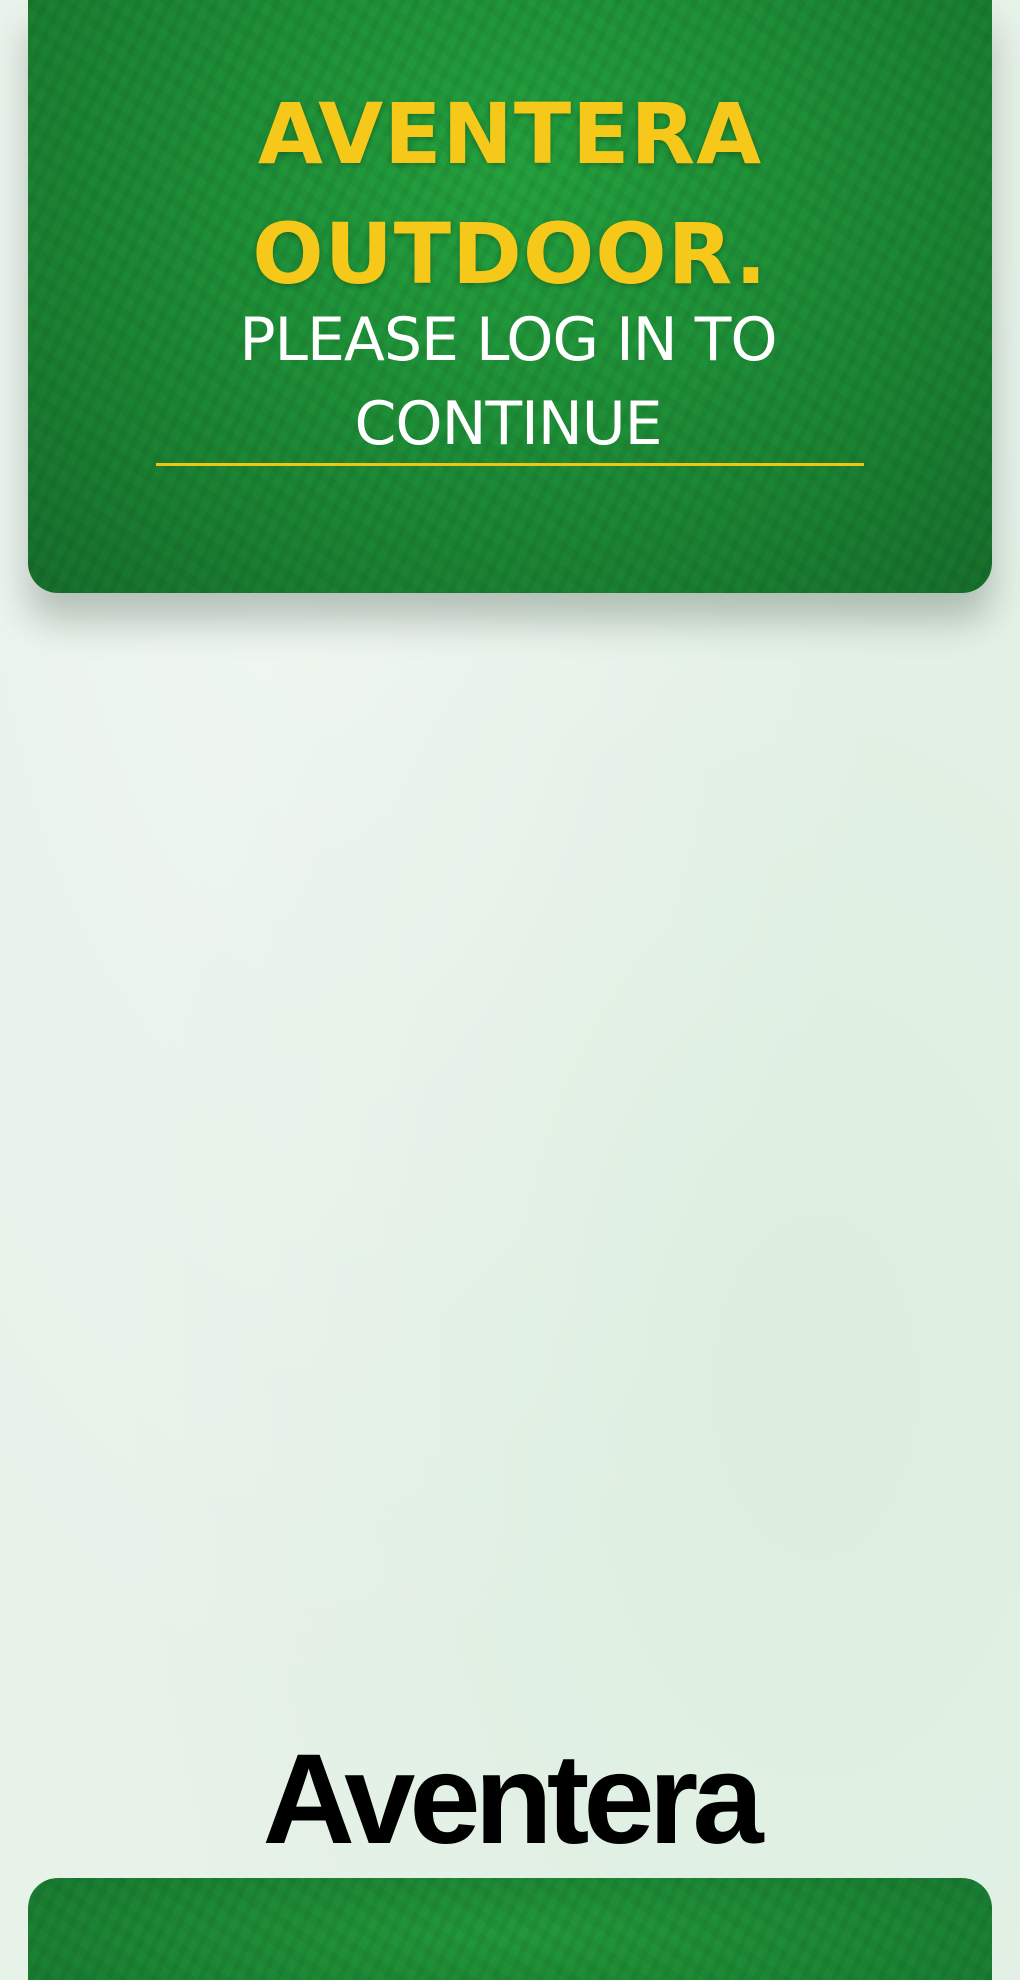  What do you see at coordinates (510, 464) in the screenshot?
I see `header-divider` at bounding box center [510, 464].